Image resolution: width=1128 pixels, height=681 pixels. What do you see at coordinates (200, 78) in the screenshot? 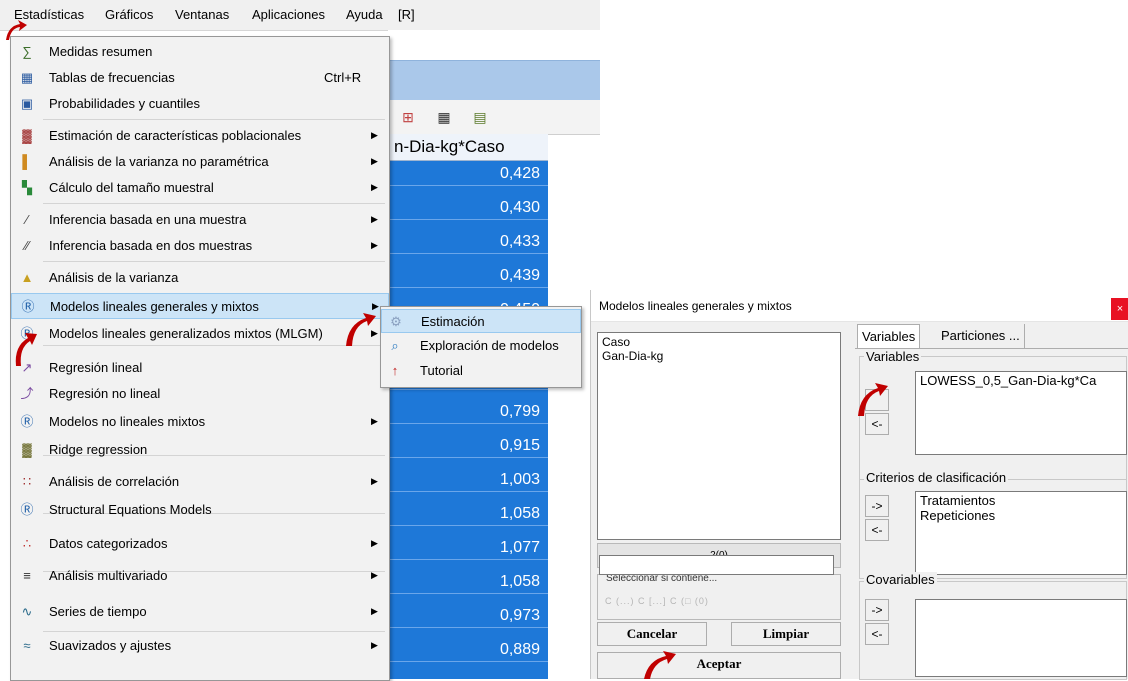
I see `menu-item-tablas-de-frecuencias: ▦ Tablas de frecuencias Ctrl+R` at bounding box center [200, 78].